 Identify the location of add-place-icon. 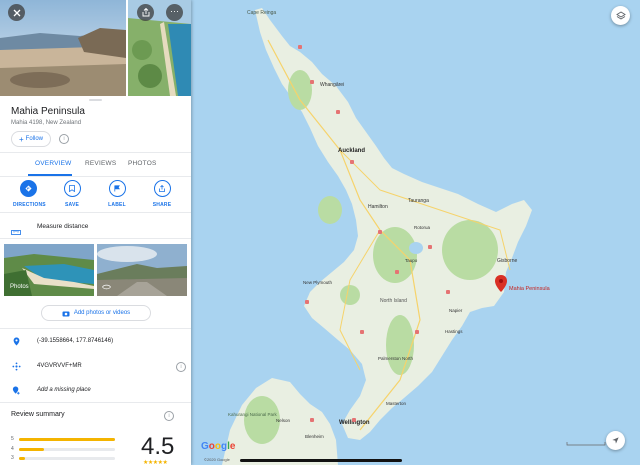
(16, 390).